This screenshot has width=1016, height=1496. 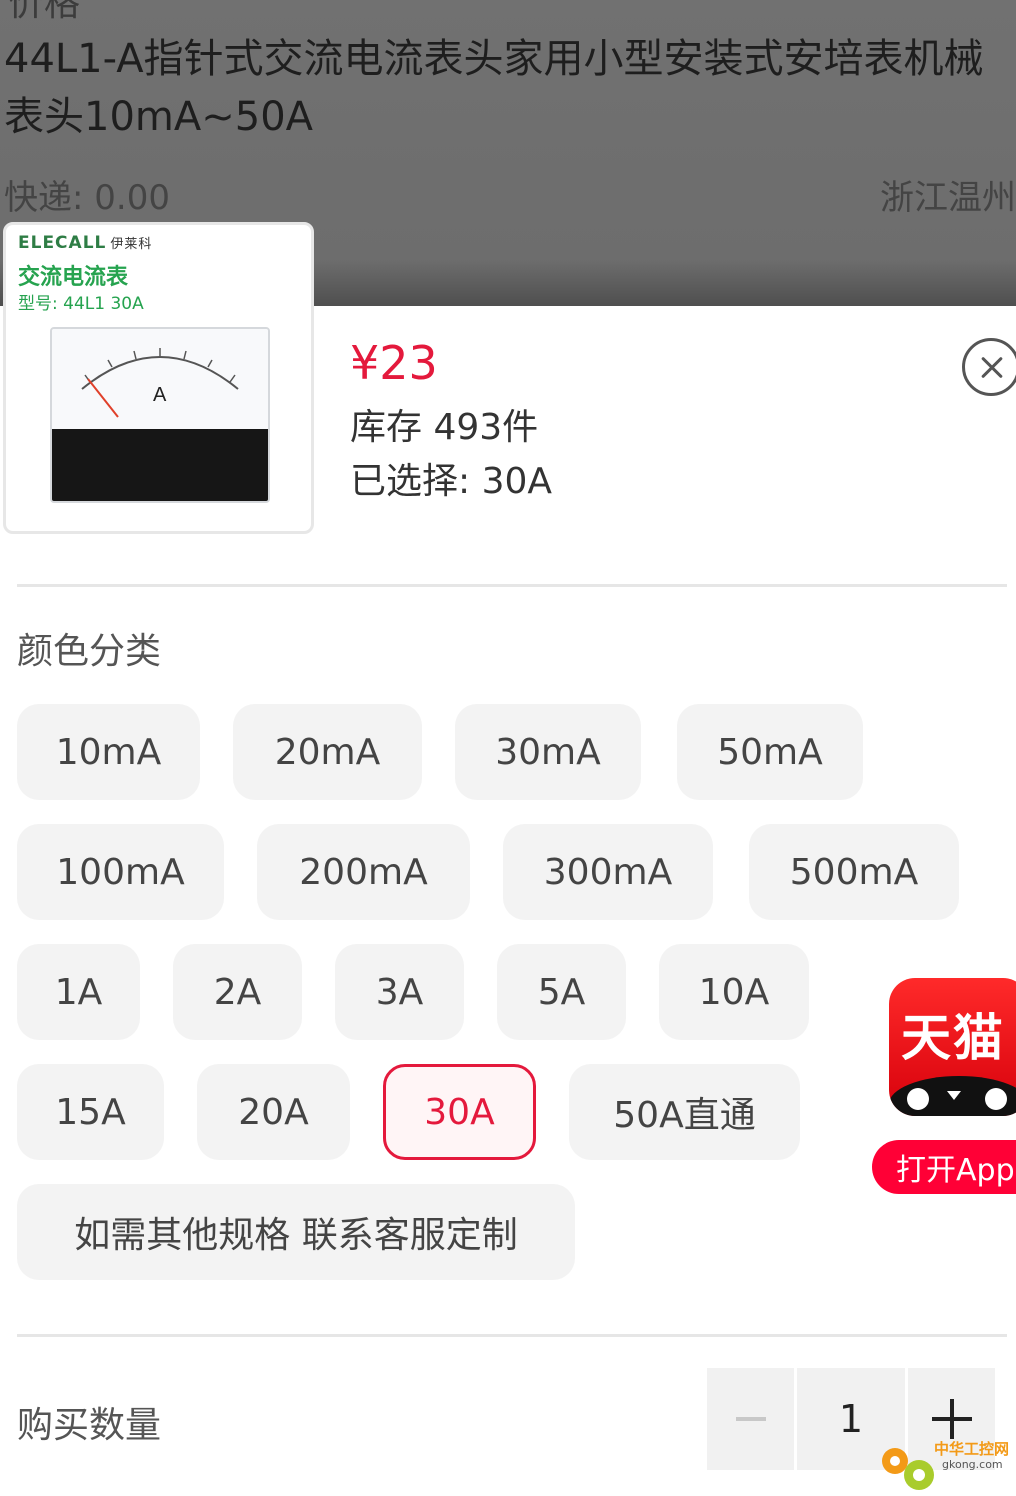 I want to click on gkong-watermark: 中华工控网 gkong.com, so click(x=947, y=1466).